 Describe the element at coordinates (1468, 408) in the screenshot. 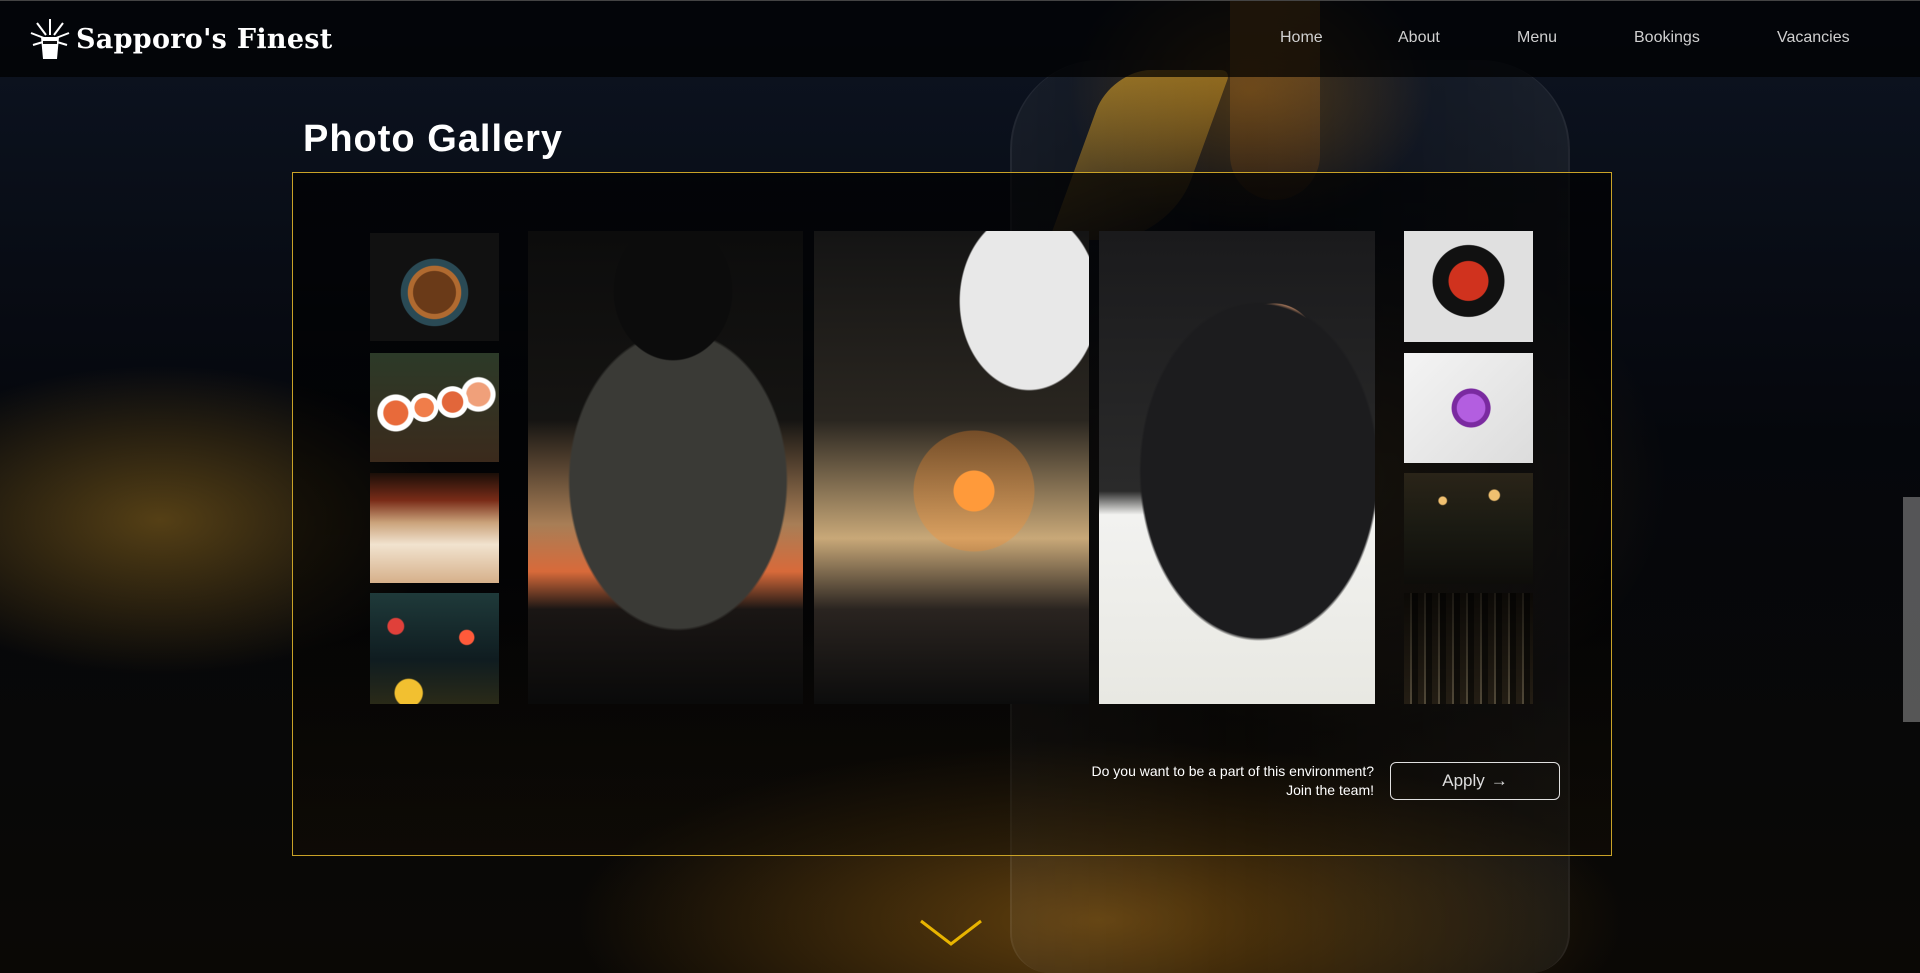

I see `gallery-thumb-purple-dessert` at that location.